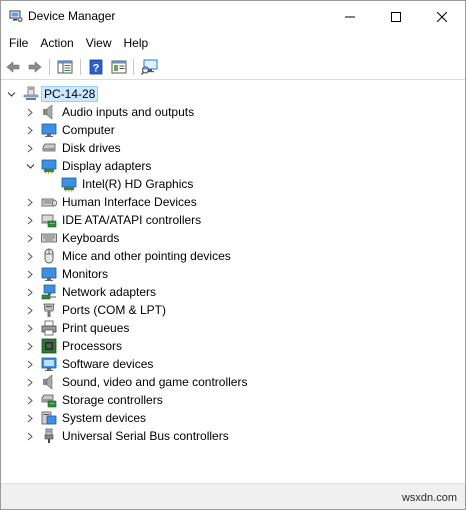  I want to click on tree-item-ports: Ports (COM & LPT), so click(233, 310).